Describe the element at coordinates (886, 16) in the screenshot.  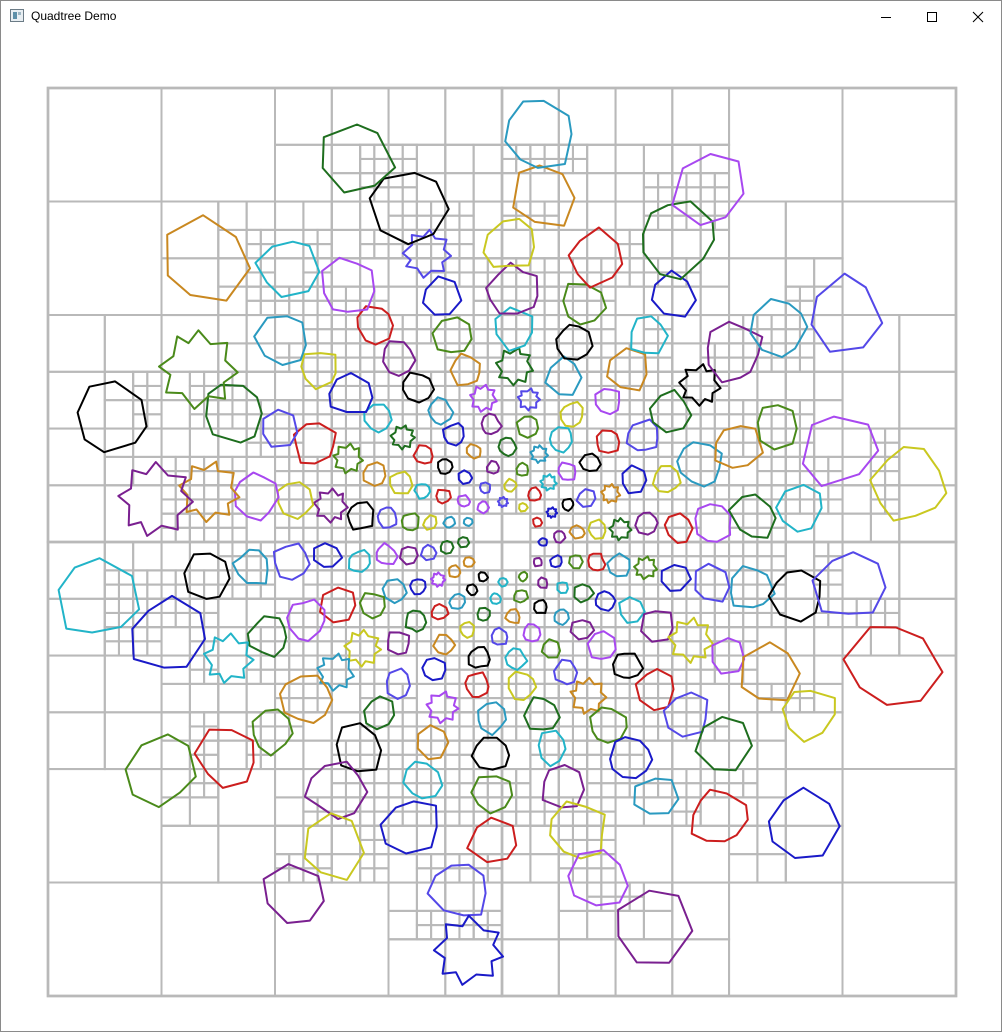
I see `minimize-button` at that location.